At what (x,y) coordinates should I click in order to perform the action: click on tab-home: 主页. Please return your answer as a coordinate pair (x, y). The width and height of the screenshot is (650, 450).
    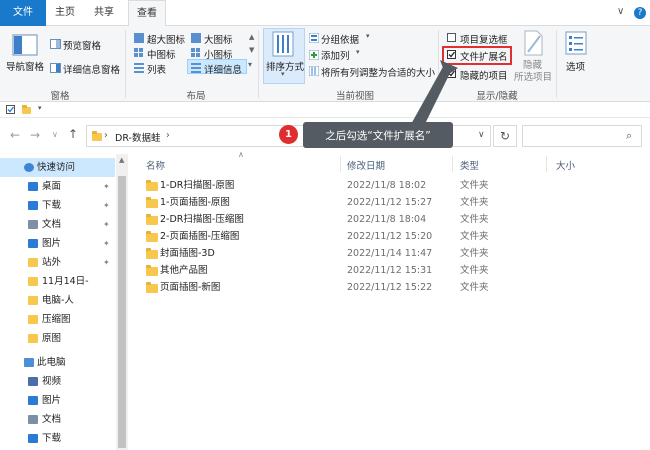
    Looking at the image, I should click on (65, 13).